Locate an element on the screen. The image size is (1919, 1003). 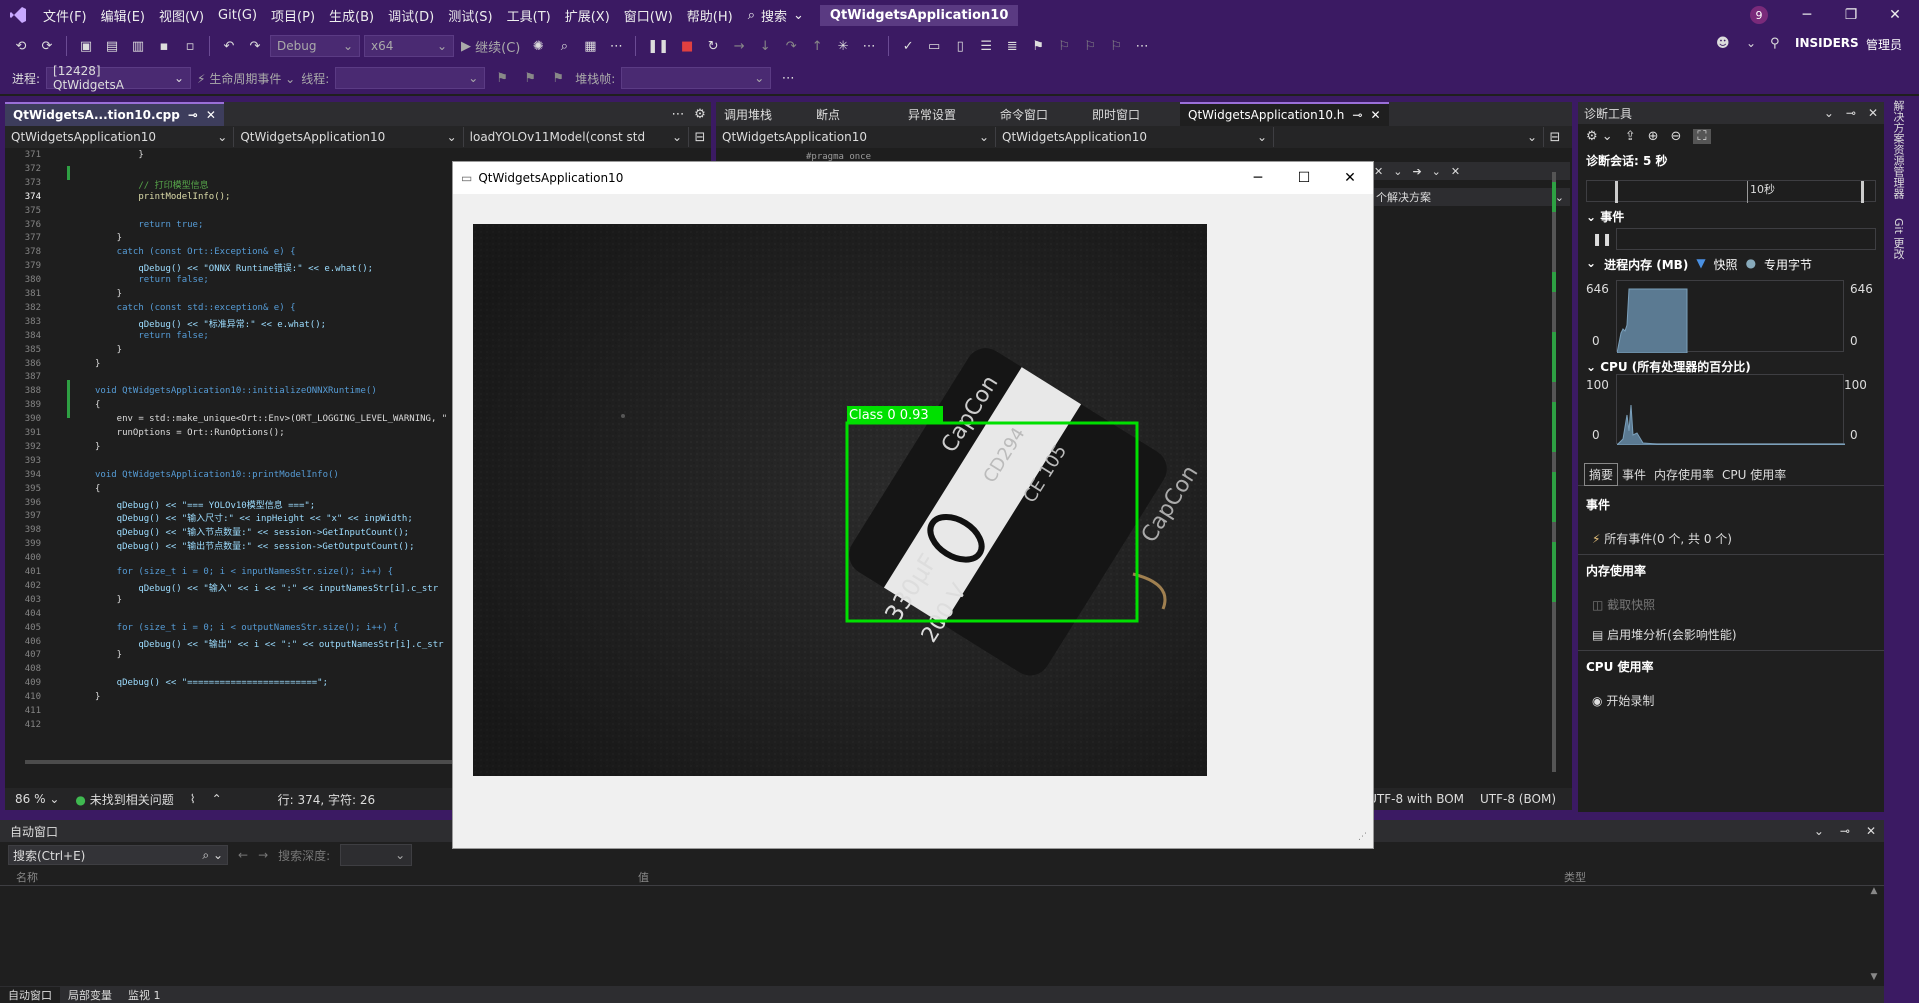
spellcheck-icon: ✓ is located at coordinates (908, 46).